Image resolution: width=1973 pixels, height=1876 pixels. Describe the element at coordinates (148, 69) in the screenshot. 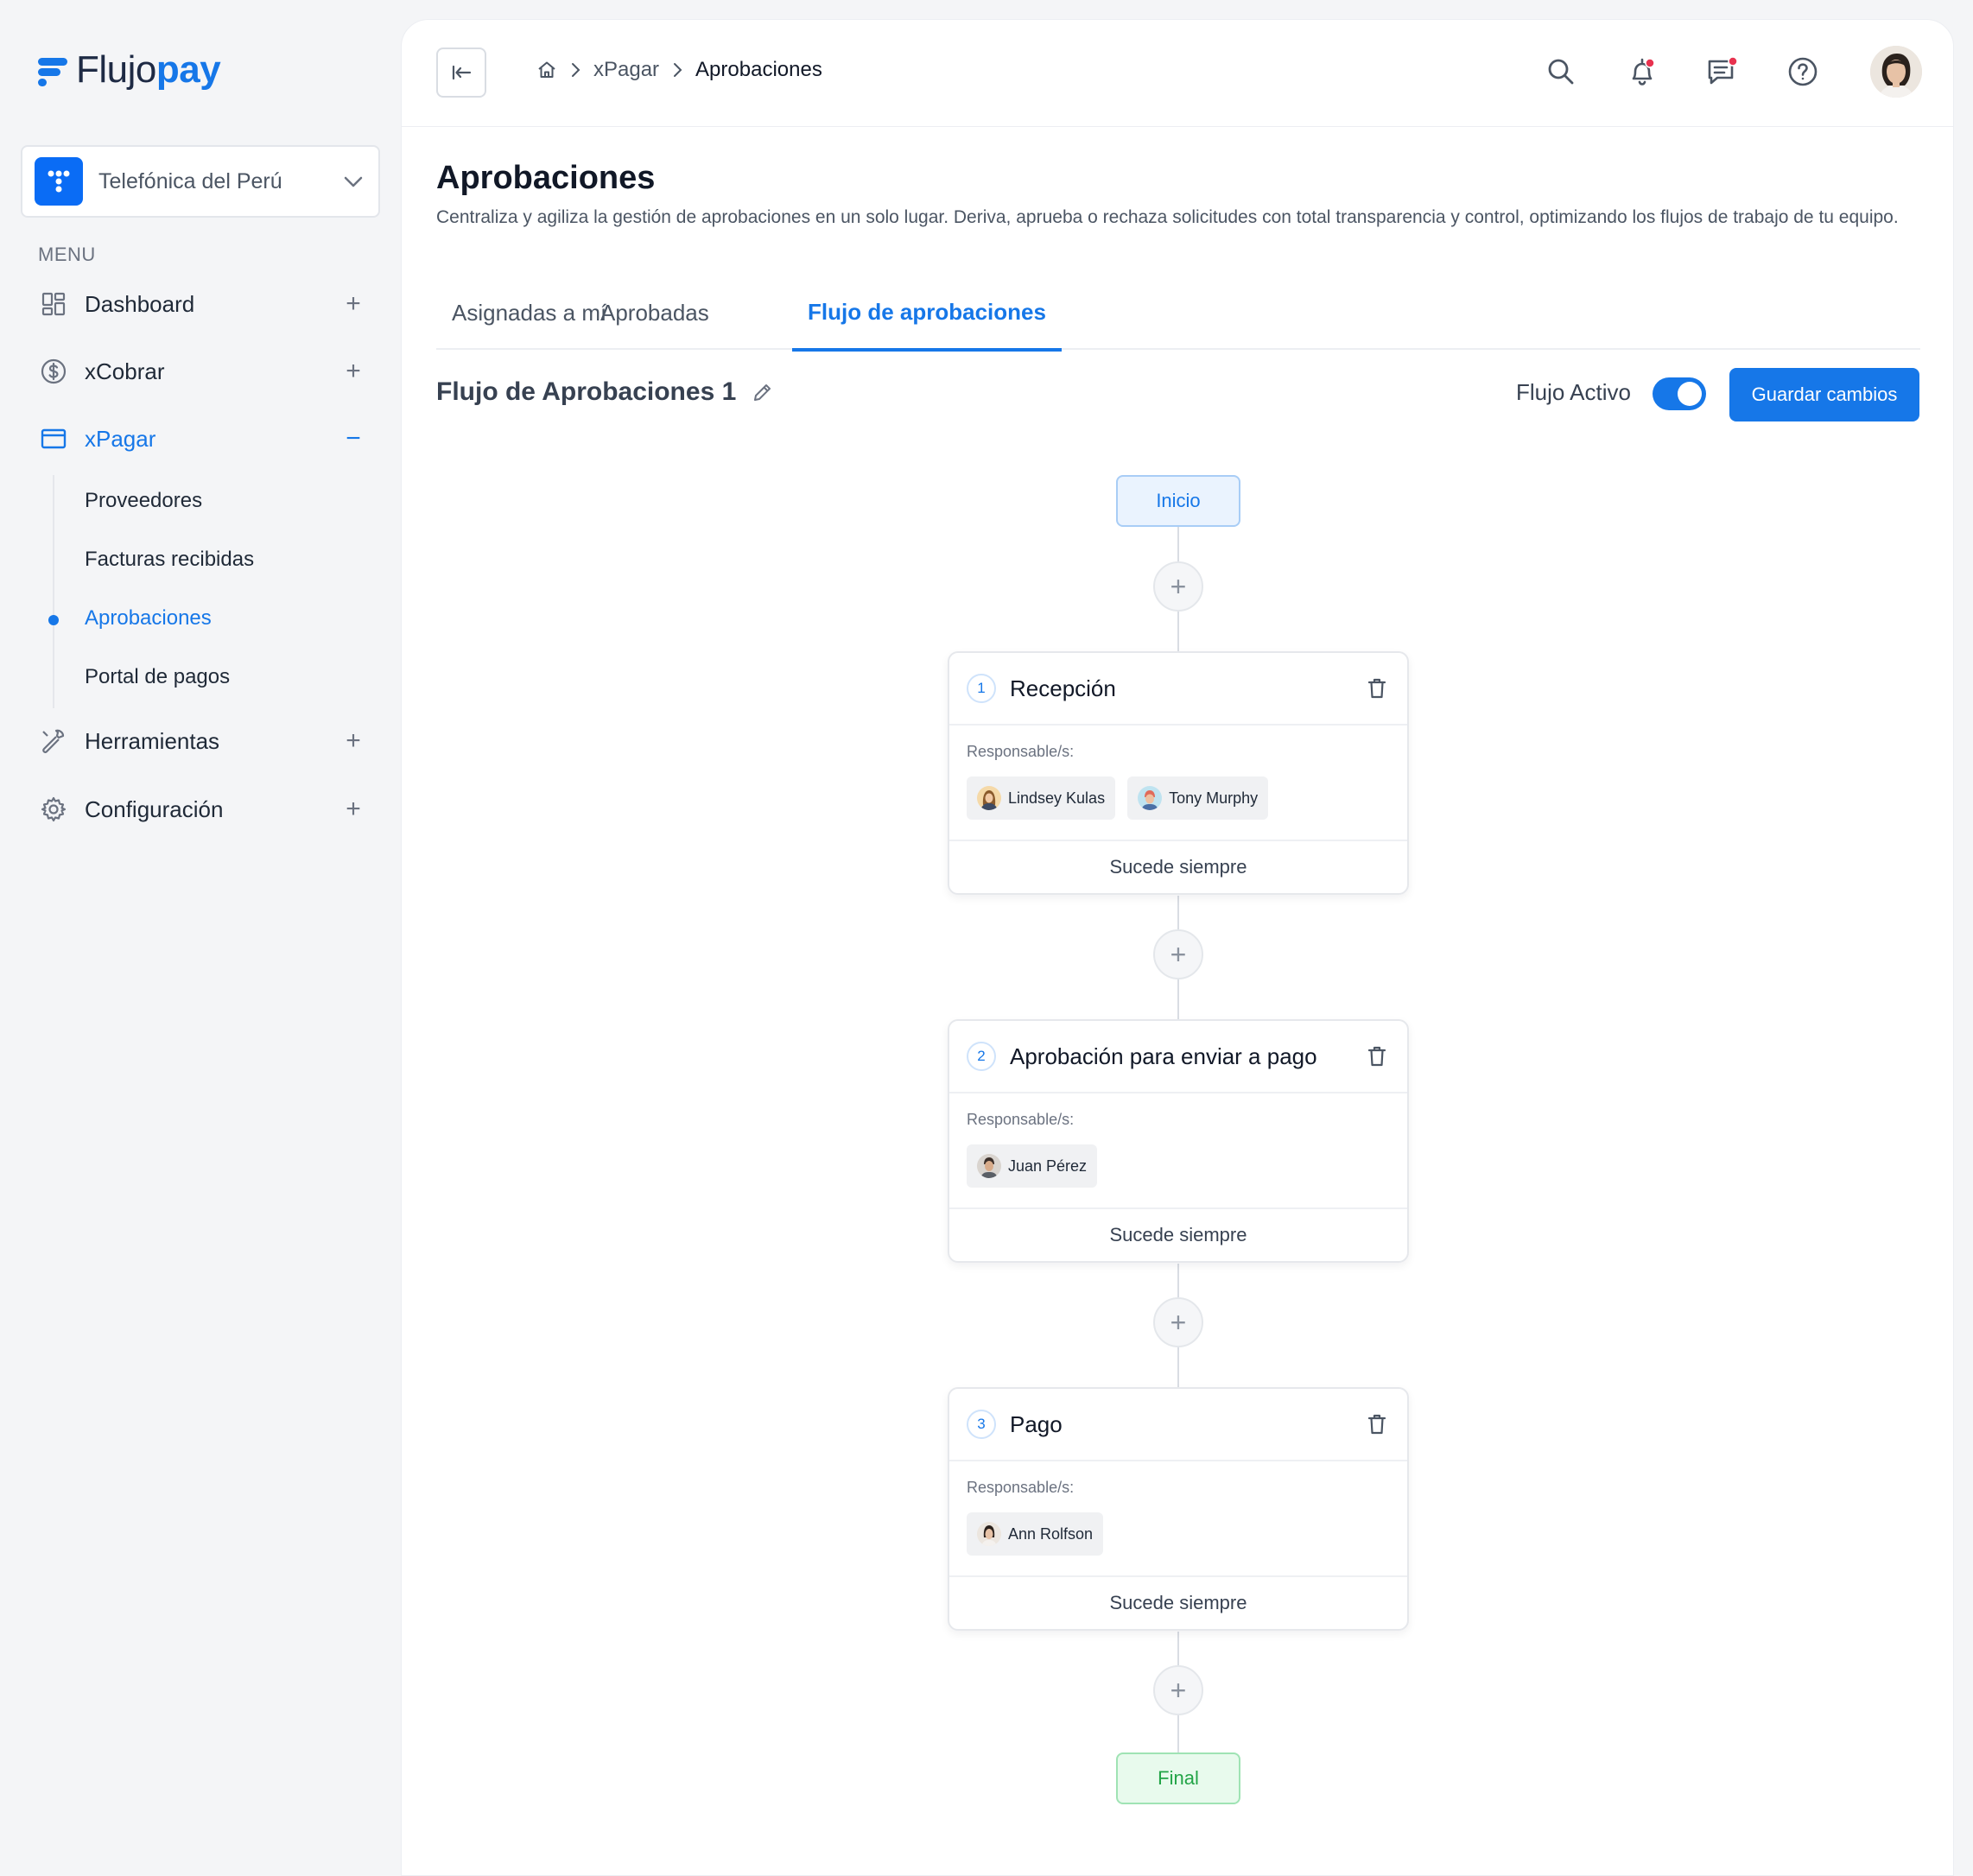

I see `brand-name: Flujopay` at that location.